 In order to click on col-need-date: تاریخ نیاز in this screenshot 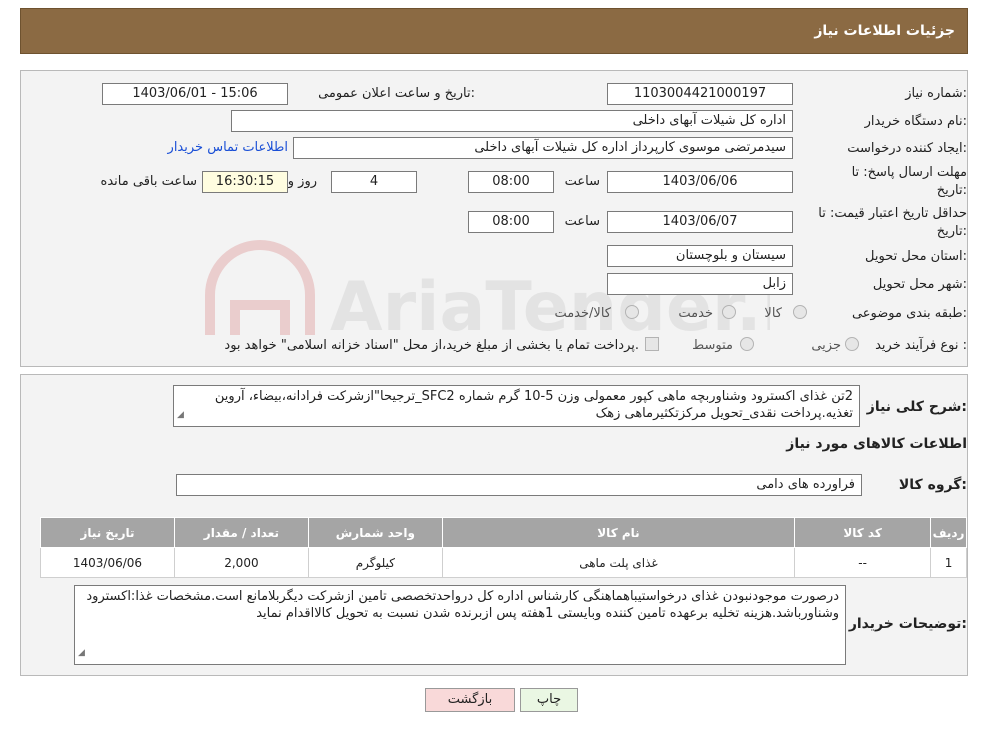, I will do `click(107, 532)`.